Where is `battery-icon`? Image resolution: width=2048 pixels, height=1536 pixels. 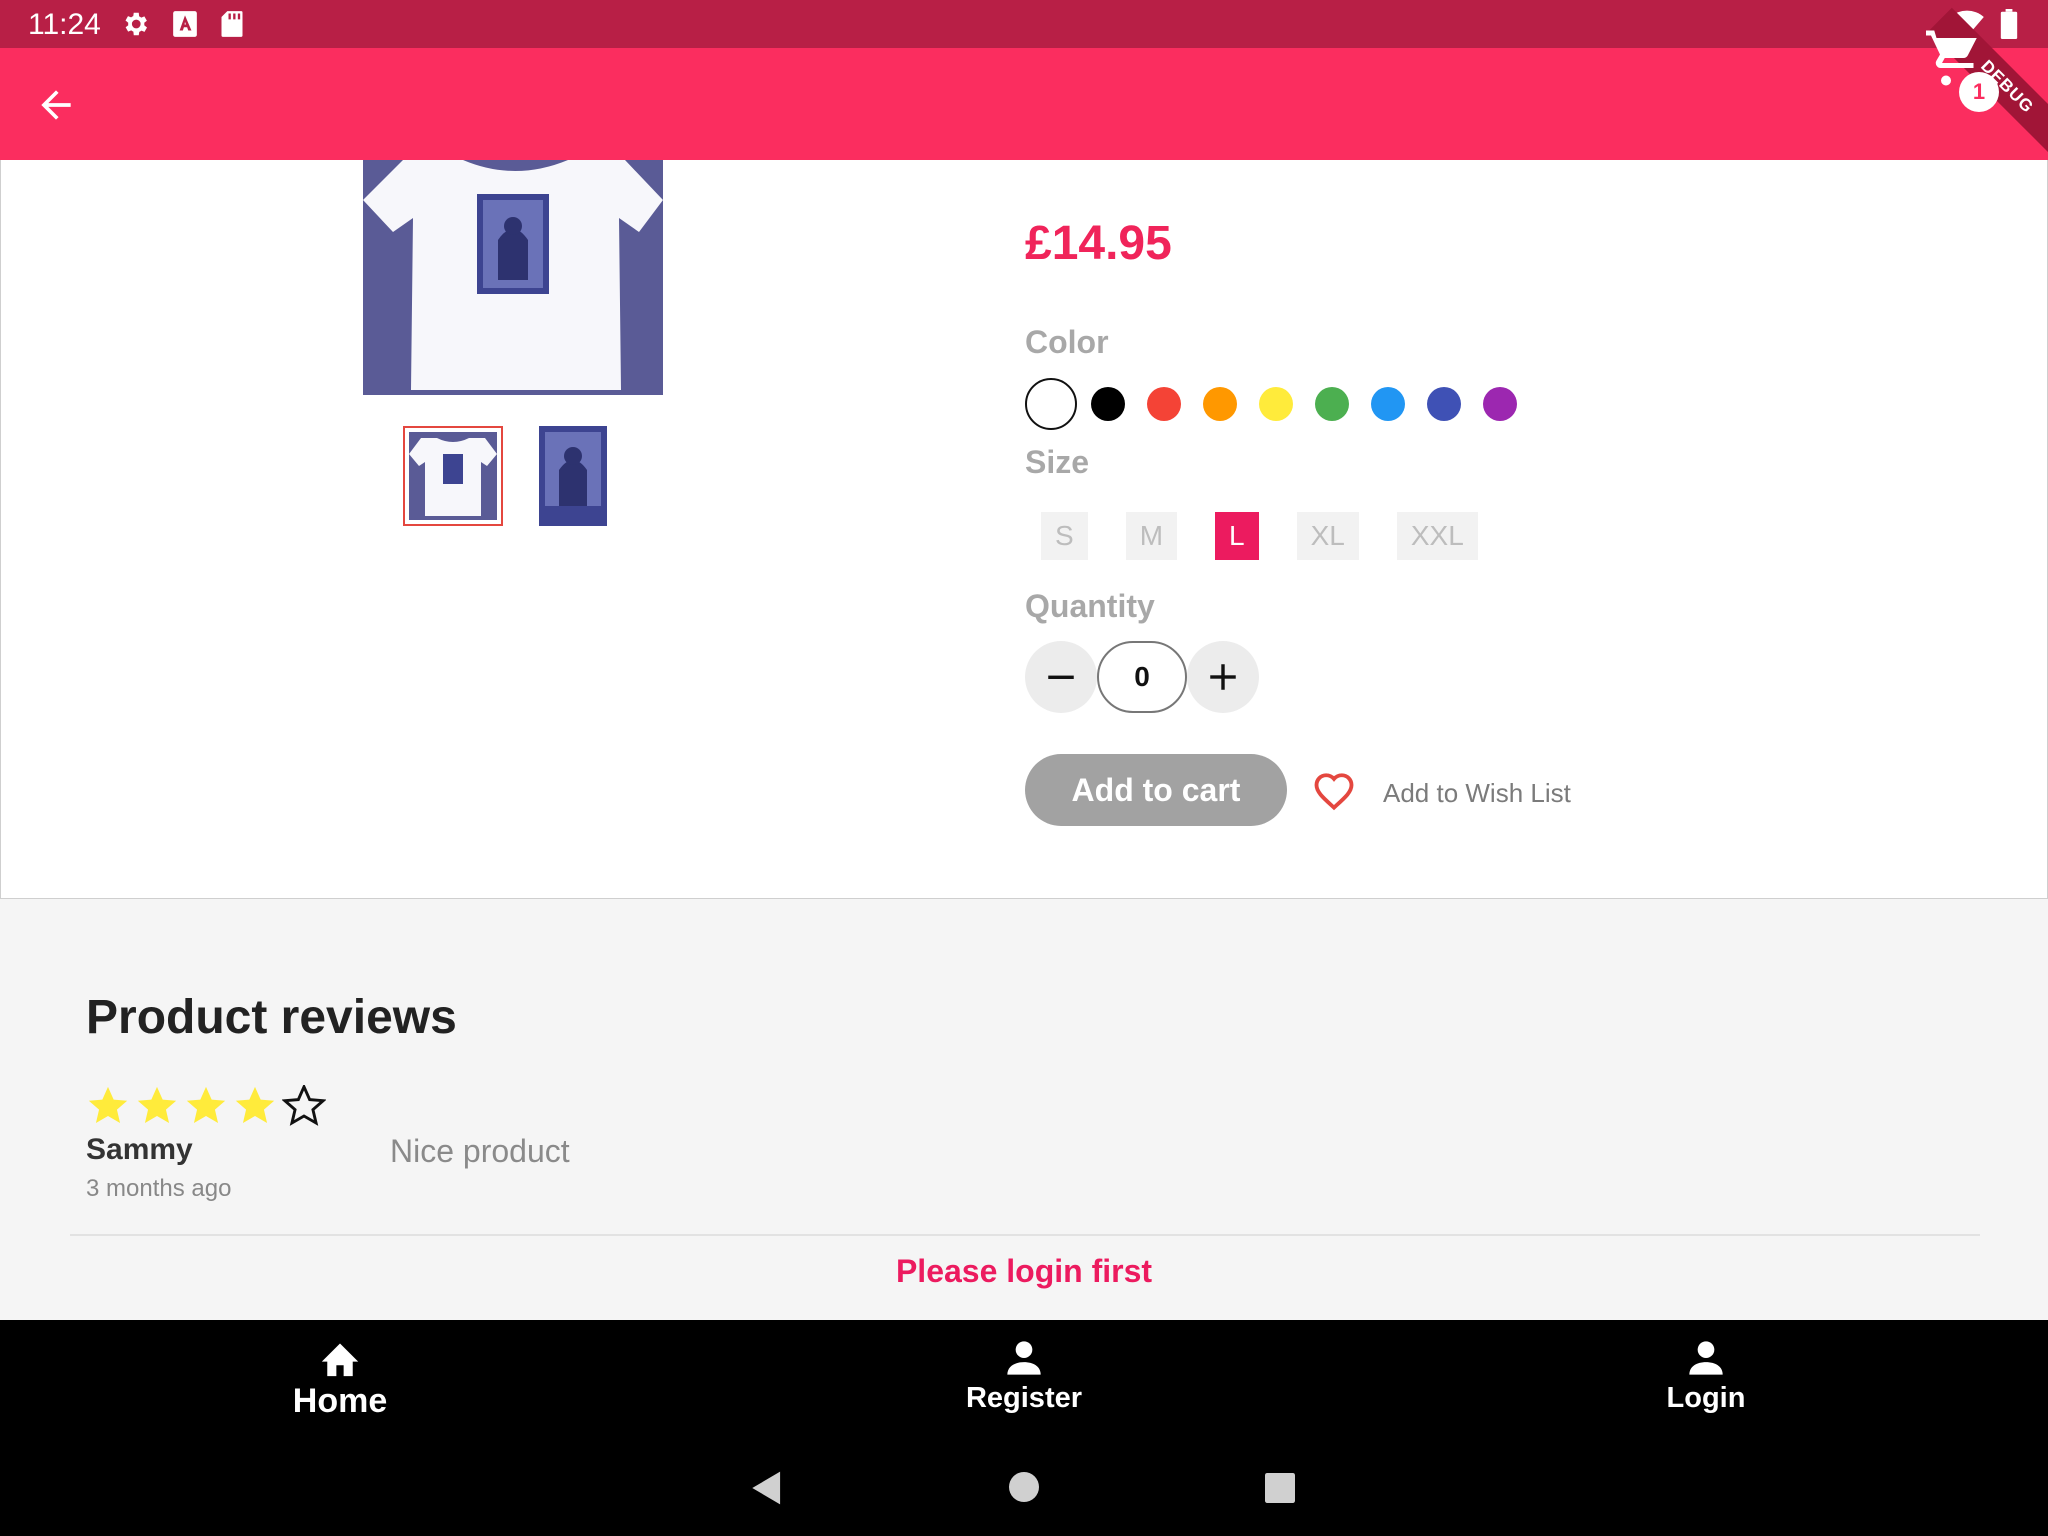 battery-icon is located at coordinates (2009, 24).